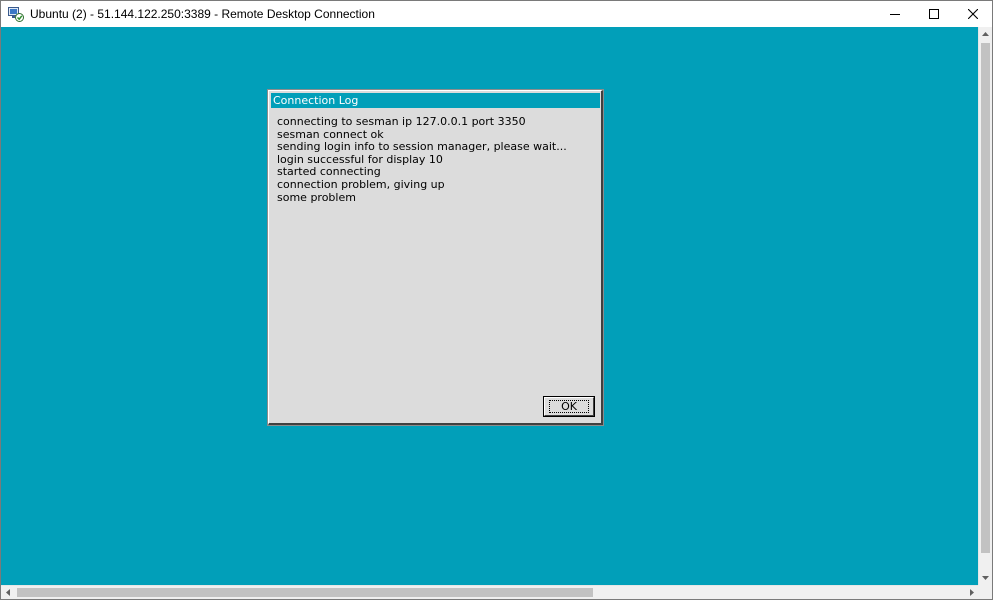 The image size is (993, 600). I want to click on minimize-button, so click(894, 14).